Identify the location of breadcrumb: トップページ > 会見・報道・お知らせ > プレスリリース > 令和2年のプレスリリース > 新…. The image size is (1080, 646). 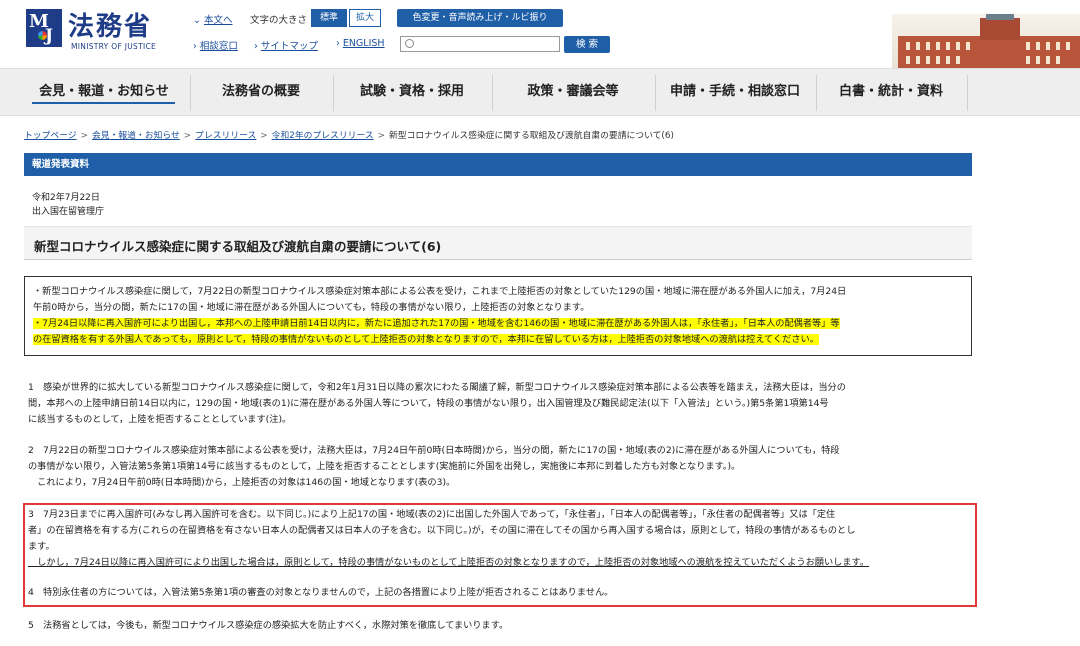
(349, 136).